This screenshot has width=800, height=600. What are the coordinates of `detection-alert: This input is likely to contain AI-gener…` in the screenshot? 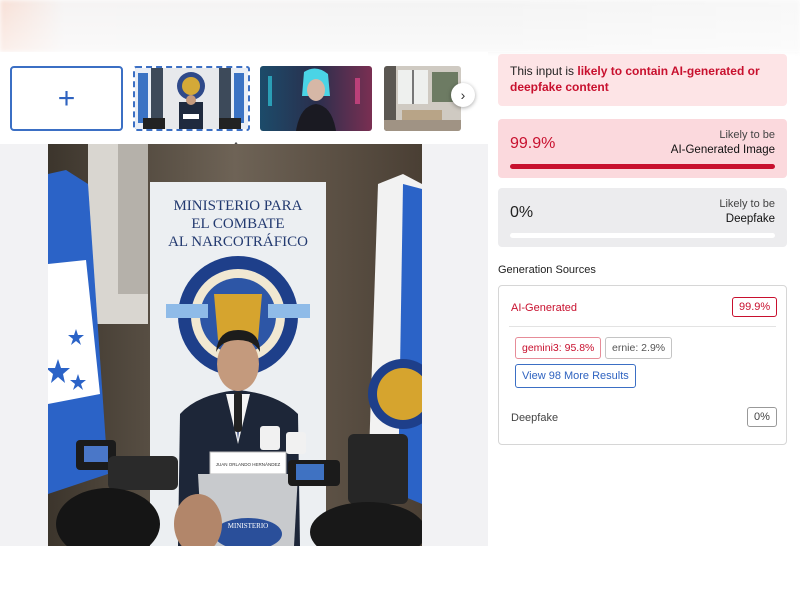 It's located at (642, 80).